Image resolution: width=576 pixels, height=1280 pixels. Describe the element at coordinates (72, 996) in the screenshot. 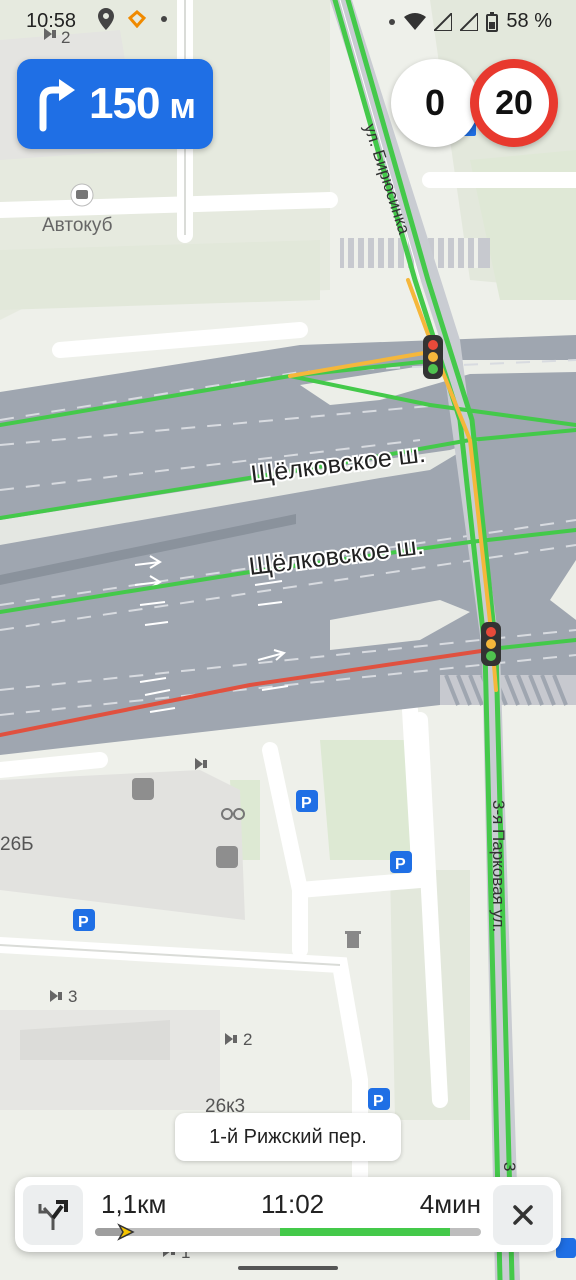

I see `entrance-label: 3` at that location.